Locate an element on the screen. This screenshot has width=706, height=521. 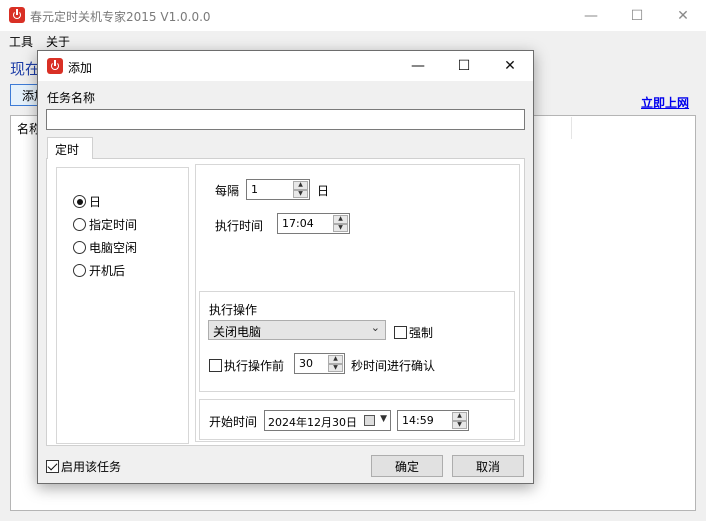
force-label: 强制 is located at coordinates (421, 333).